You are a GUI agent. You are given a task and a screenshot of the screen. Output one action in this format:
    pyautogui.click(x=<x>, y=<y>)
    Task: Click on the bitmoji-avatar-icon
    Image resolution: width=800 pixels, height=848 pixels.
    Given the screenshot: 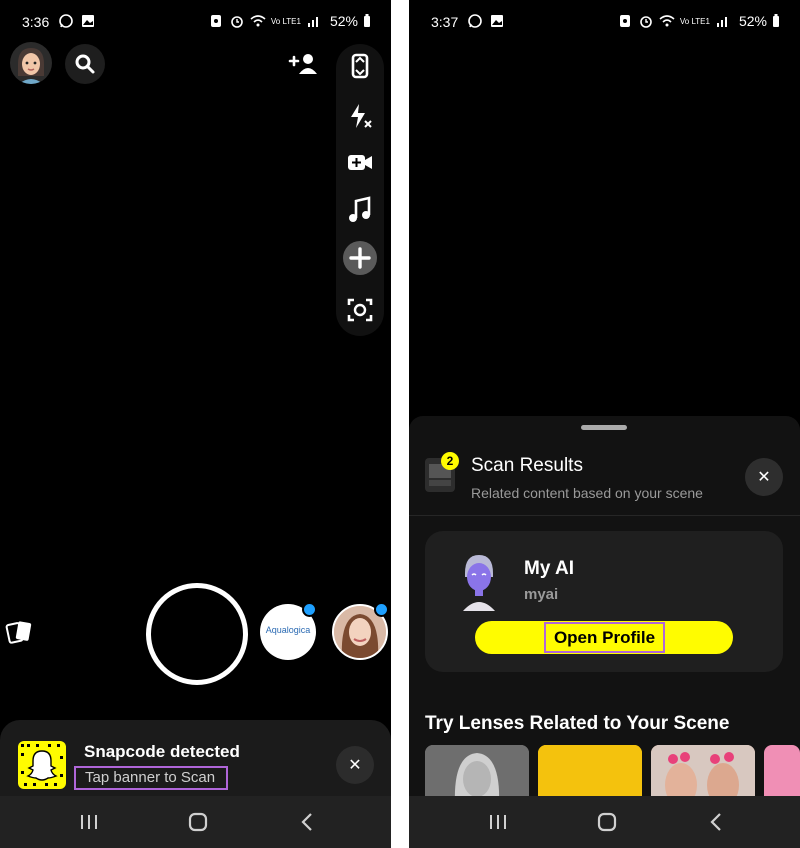 What is the action you would take?
    pyautogui.click(x=31, y=66)
    